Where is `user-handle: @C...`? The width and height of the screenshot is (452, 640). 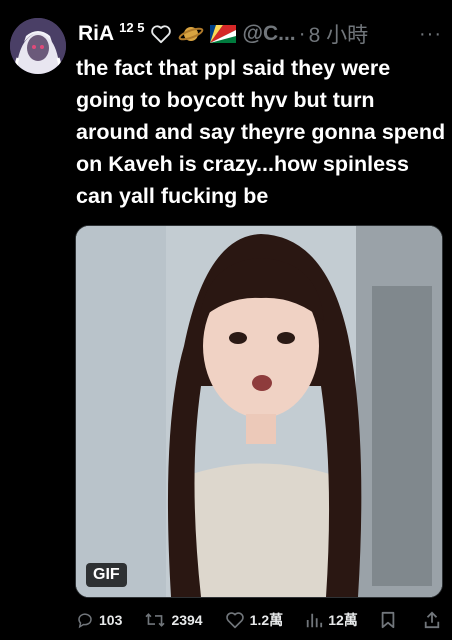 user-handle: @C... is located at coordinates (268, 34).